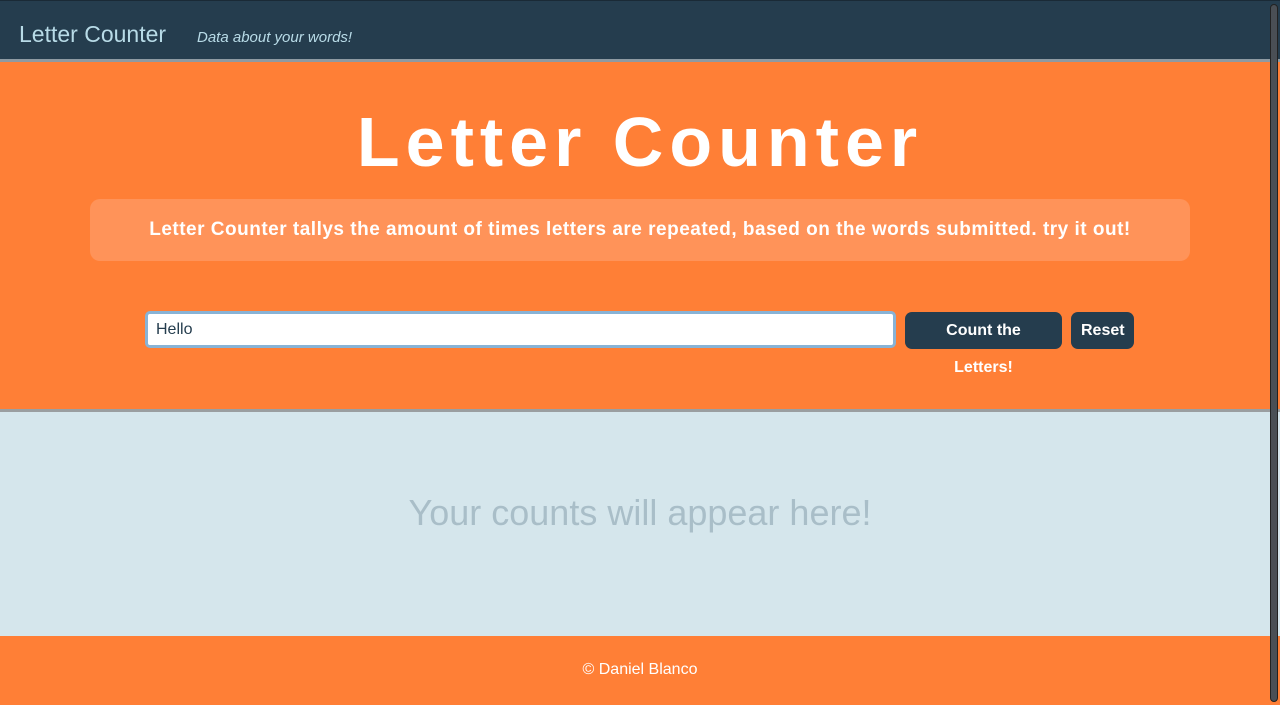  Describe the element at coordinates (983, 344) in the screenshot. I see `count-letters-button: Count the Letters!` at that location.